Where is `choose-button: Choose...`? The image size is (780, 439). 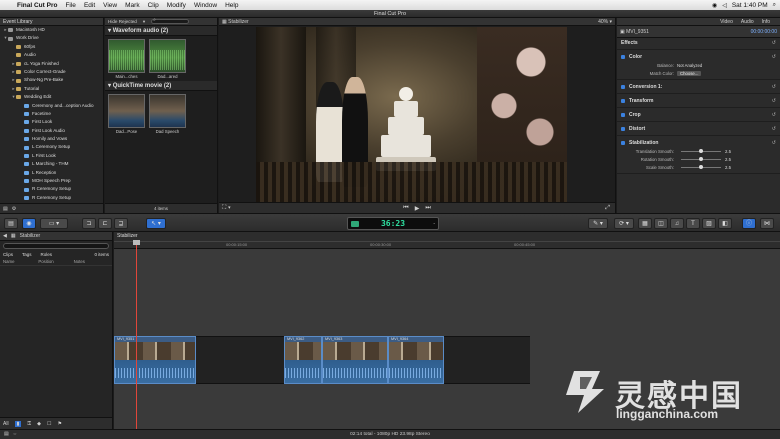
choose-button: Choose... is located at coordinates (689, 73).